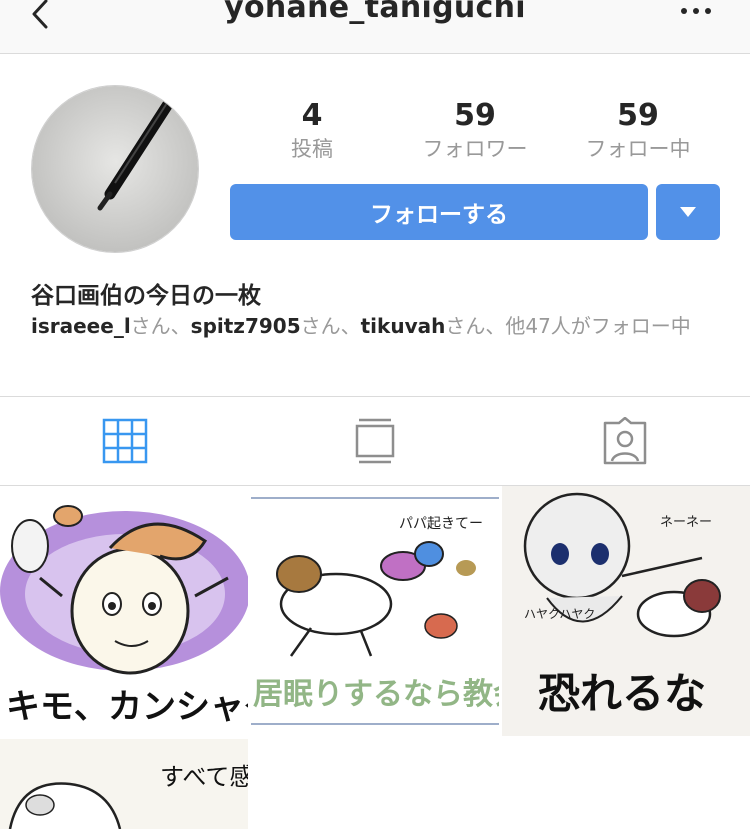  I want to click on stylus-pen-image, so click(115, 169).